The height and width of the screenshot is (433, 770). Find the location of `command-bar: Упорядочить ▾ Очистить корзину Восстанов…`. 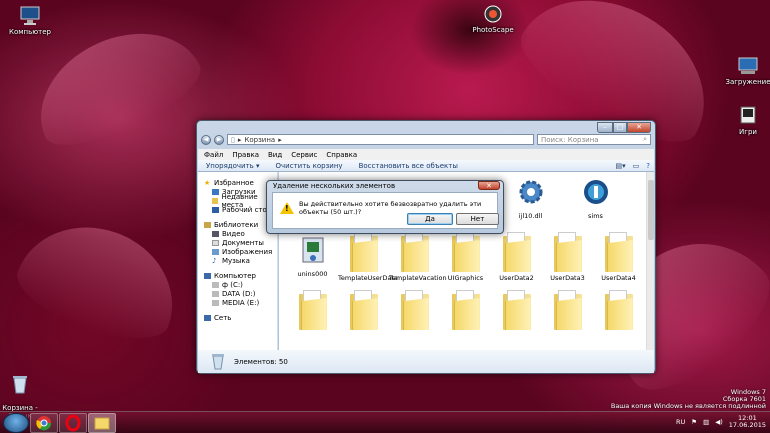

command-bar: Упорядочить ▾ Очистить корзину Восстанов… is located at coordinates (426, 166).